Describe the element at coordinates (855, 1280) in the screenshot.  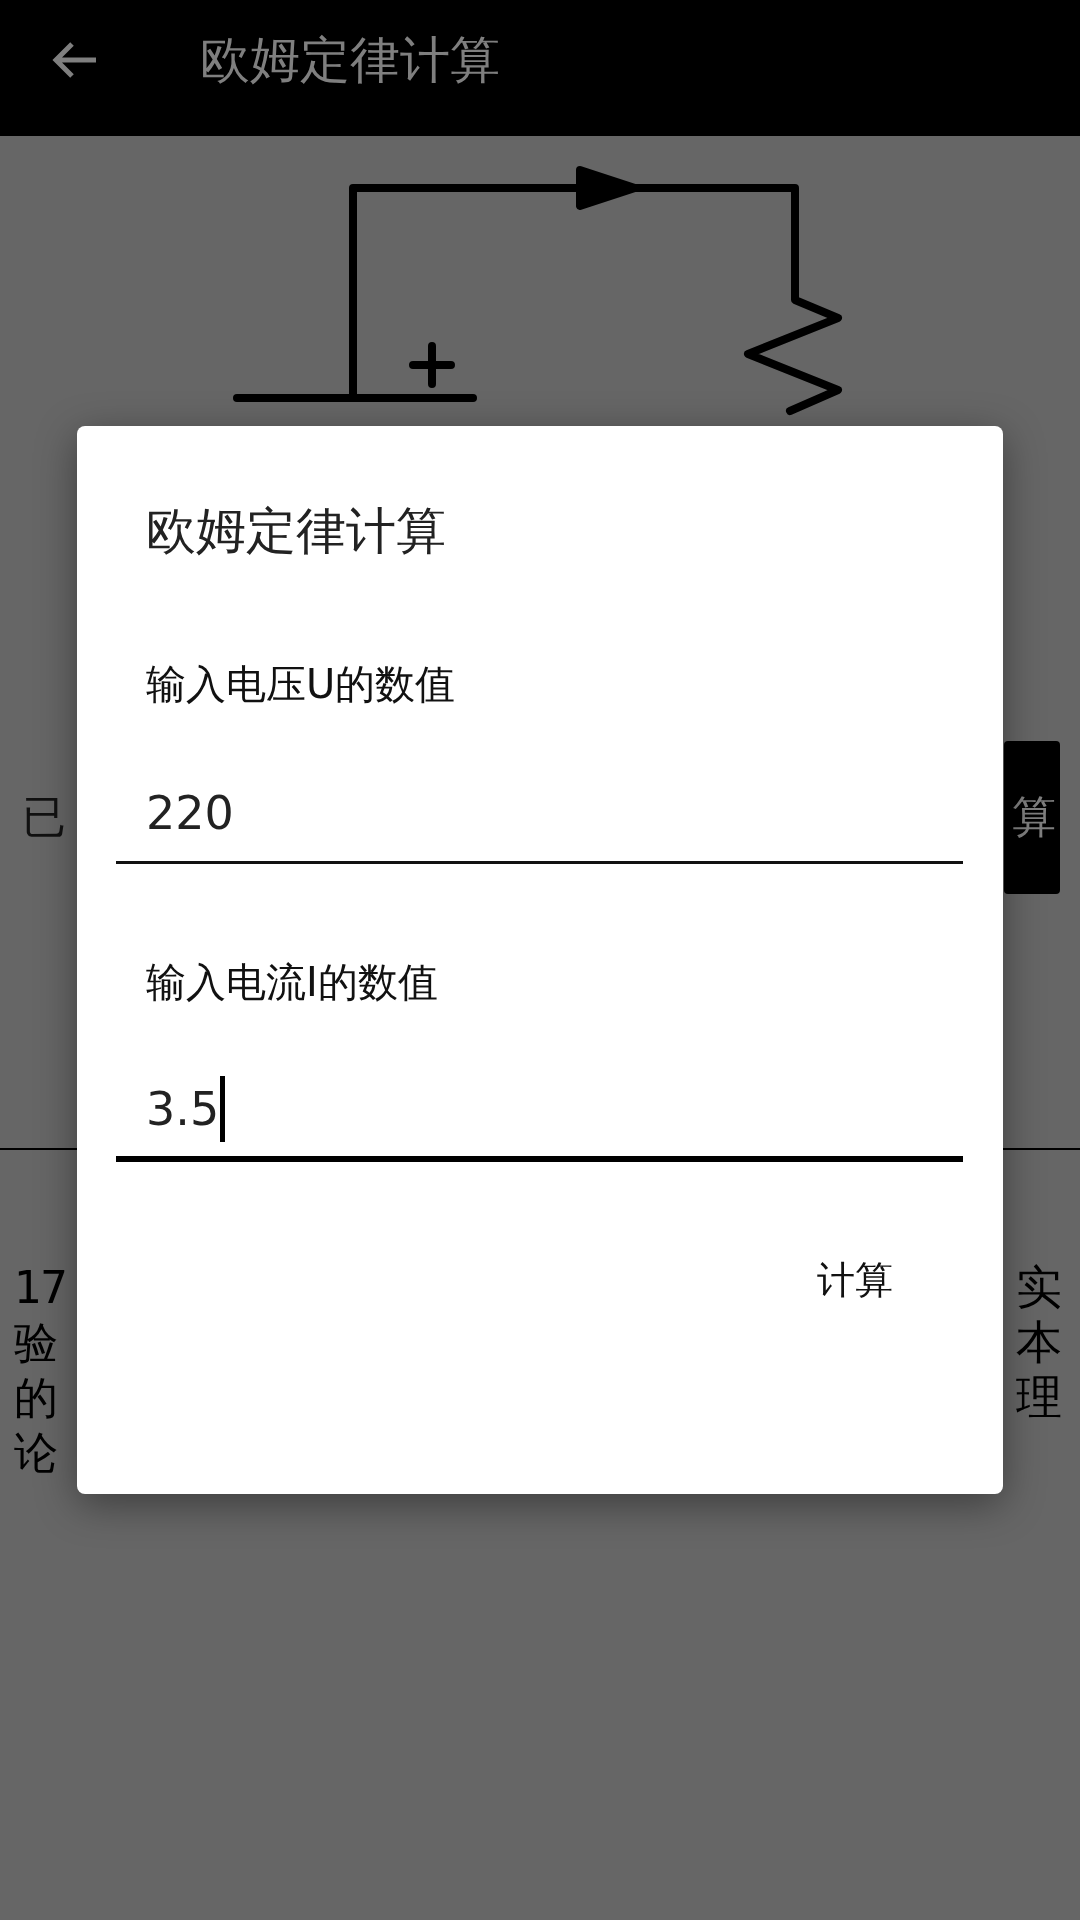
I see `calculate-button: 计算` at that location.